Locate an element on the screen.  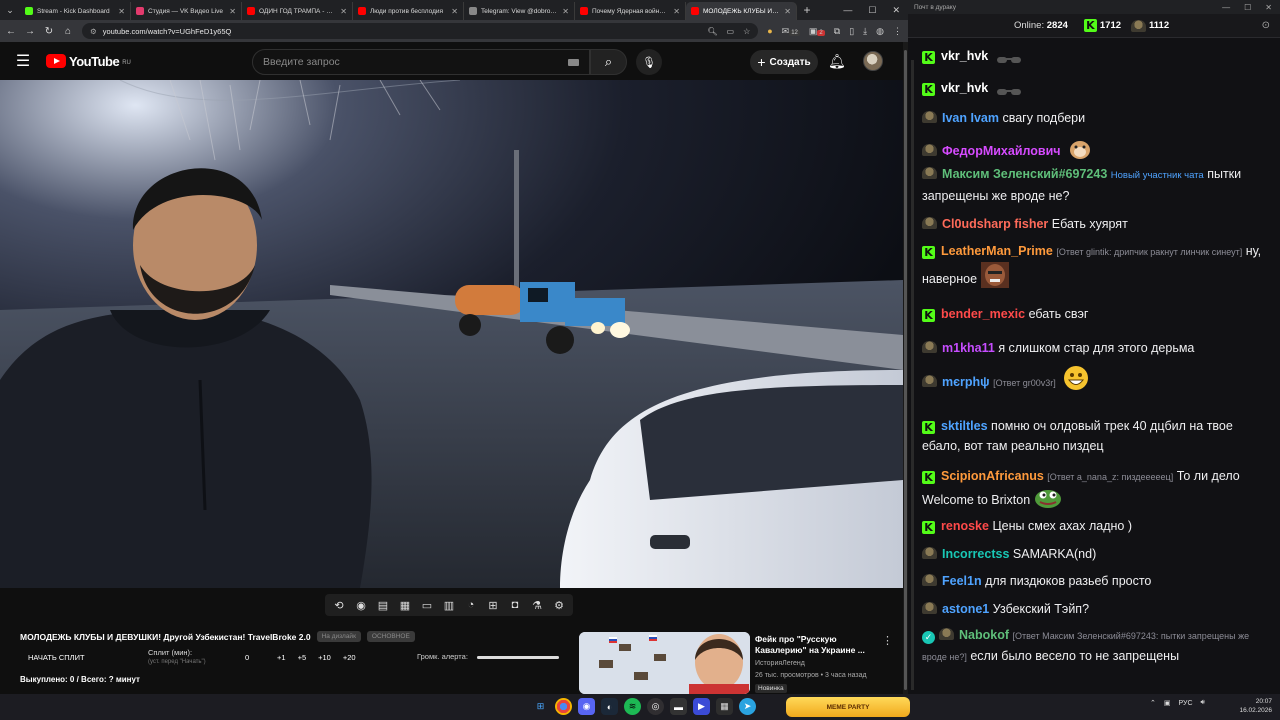
extension-cam-icon: ▣ 2 is located at coordinates (817, 31).